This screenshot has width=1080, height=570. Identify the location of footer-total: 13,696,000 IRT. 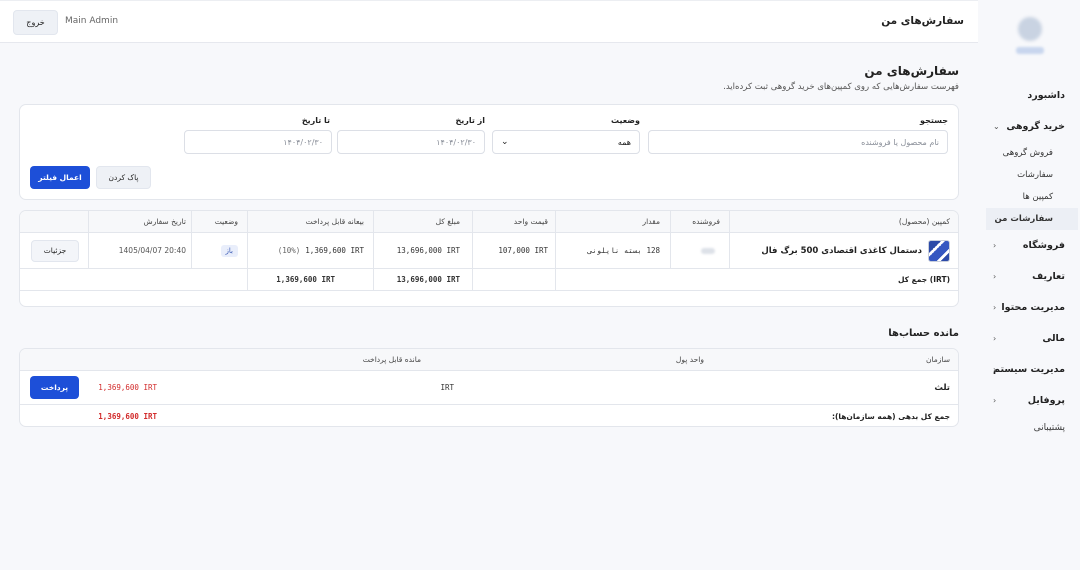
(428, 279).